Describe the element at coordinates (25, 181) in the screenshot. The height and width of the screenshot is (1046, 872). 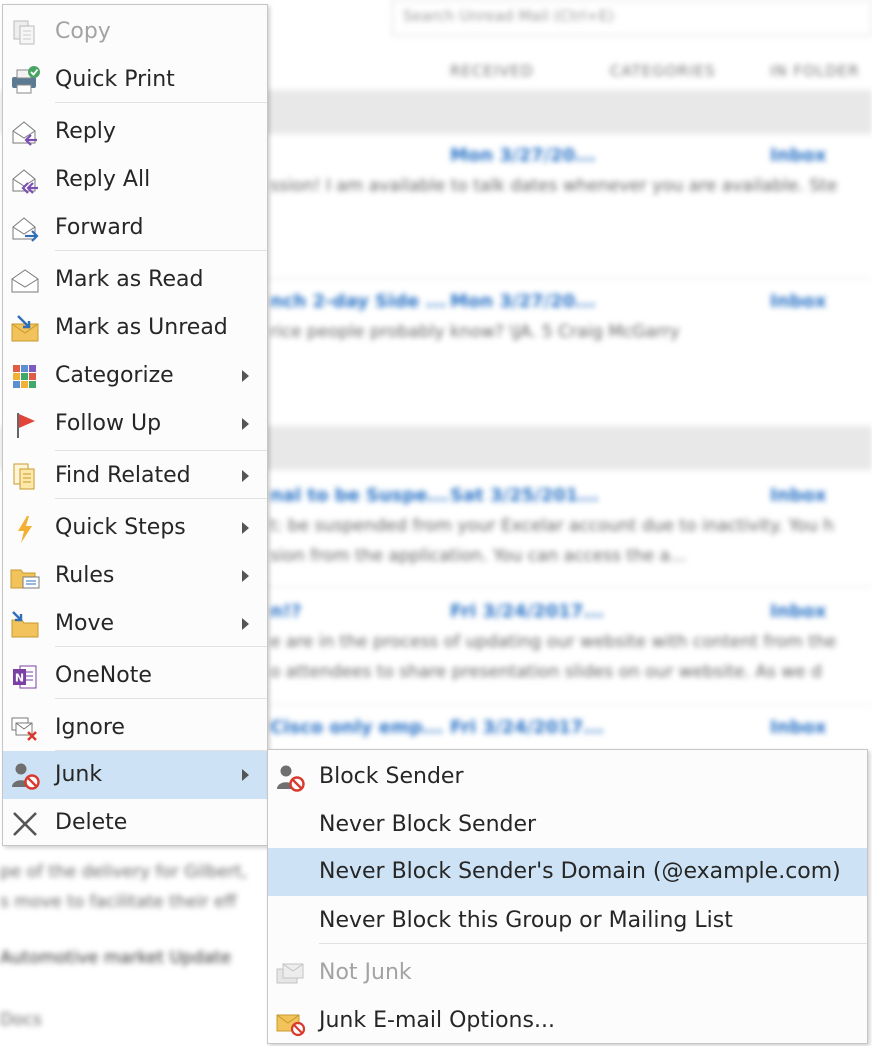
I see `reply-all-icon` at that location.